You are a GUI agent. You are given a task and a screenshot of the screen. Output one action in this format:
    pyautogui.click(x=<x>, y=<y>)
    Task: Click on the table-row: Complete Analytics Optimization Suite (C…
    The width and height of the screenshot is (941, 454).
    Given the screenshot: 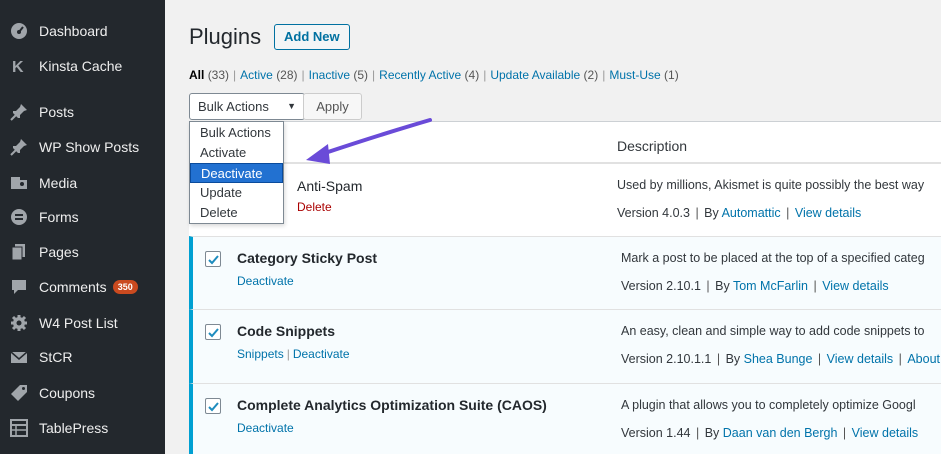 What is the action you would take?
    pyautogui.click(x=565, y=418)
    